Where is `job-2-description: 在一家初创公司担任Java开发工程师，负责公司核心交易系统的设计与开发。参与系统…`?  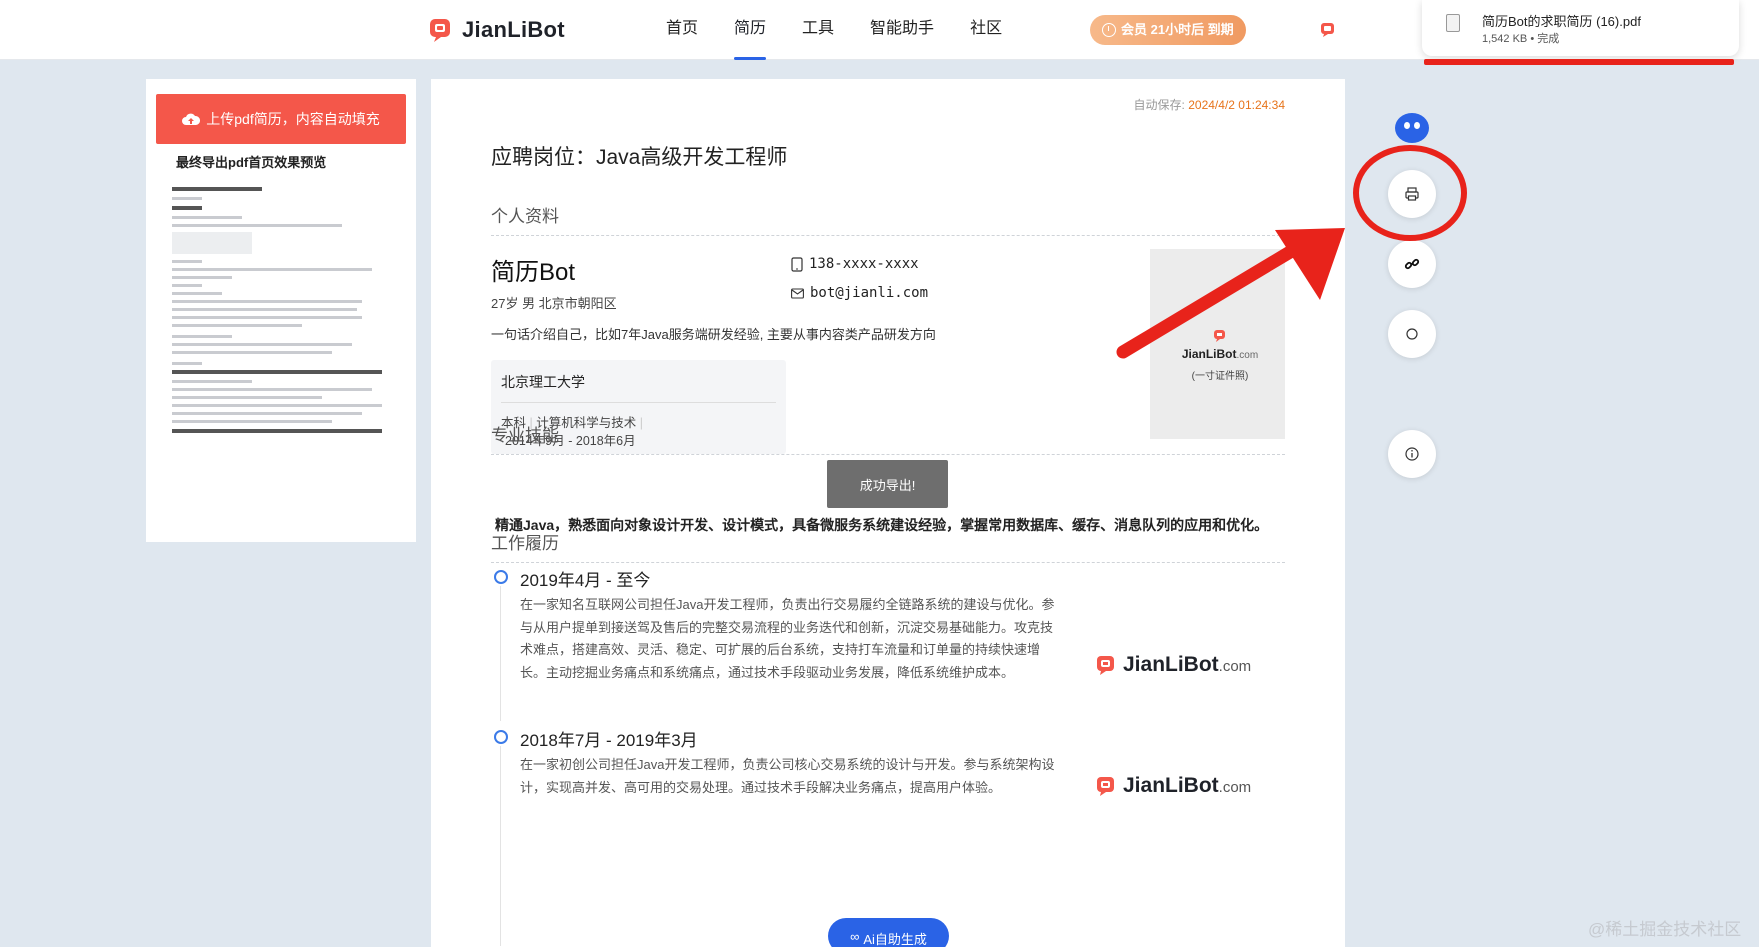 job-2-description: 在一家初创公司担任Java开发工程师，负责公司核心交易系统的设计与开发。参与系统… is located at coordinates (792, 776).